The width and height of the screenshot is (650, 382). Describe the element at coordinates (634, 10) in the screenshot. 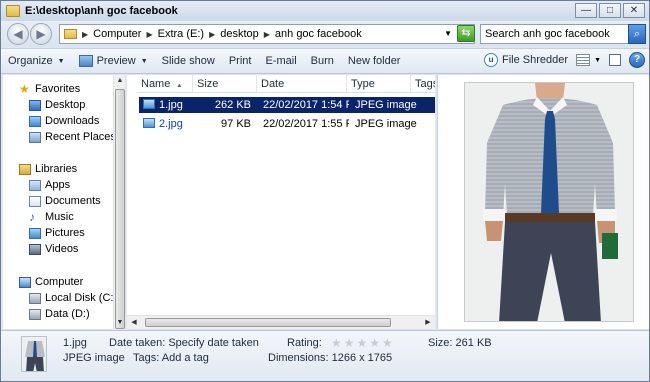

I see `close-button: ✕` at that location.